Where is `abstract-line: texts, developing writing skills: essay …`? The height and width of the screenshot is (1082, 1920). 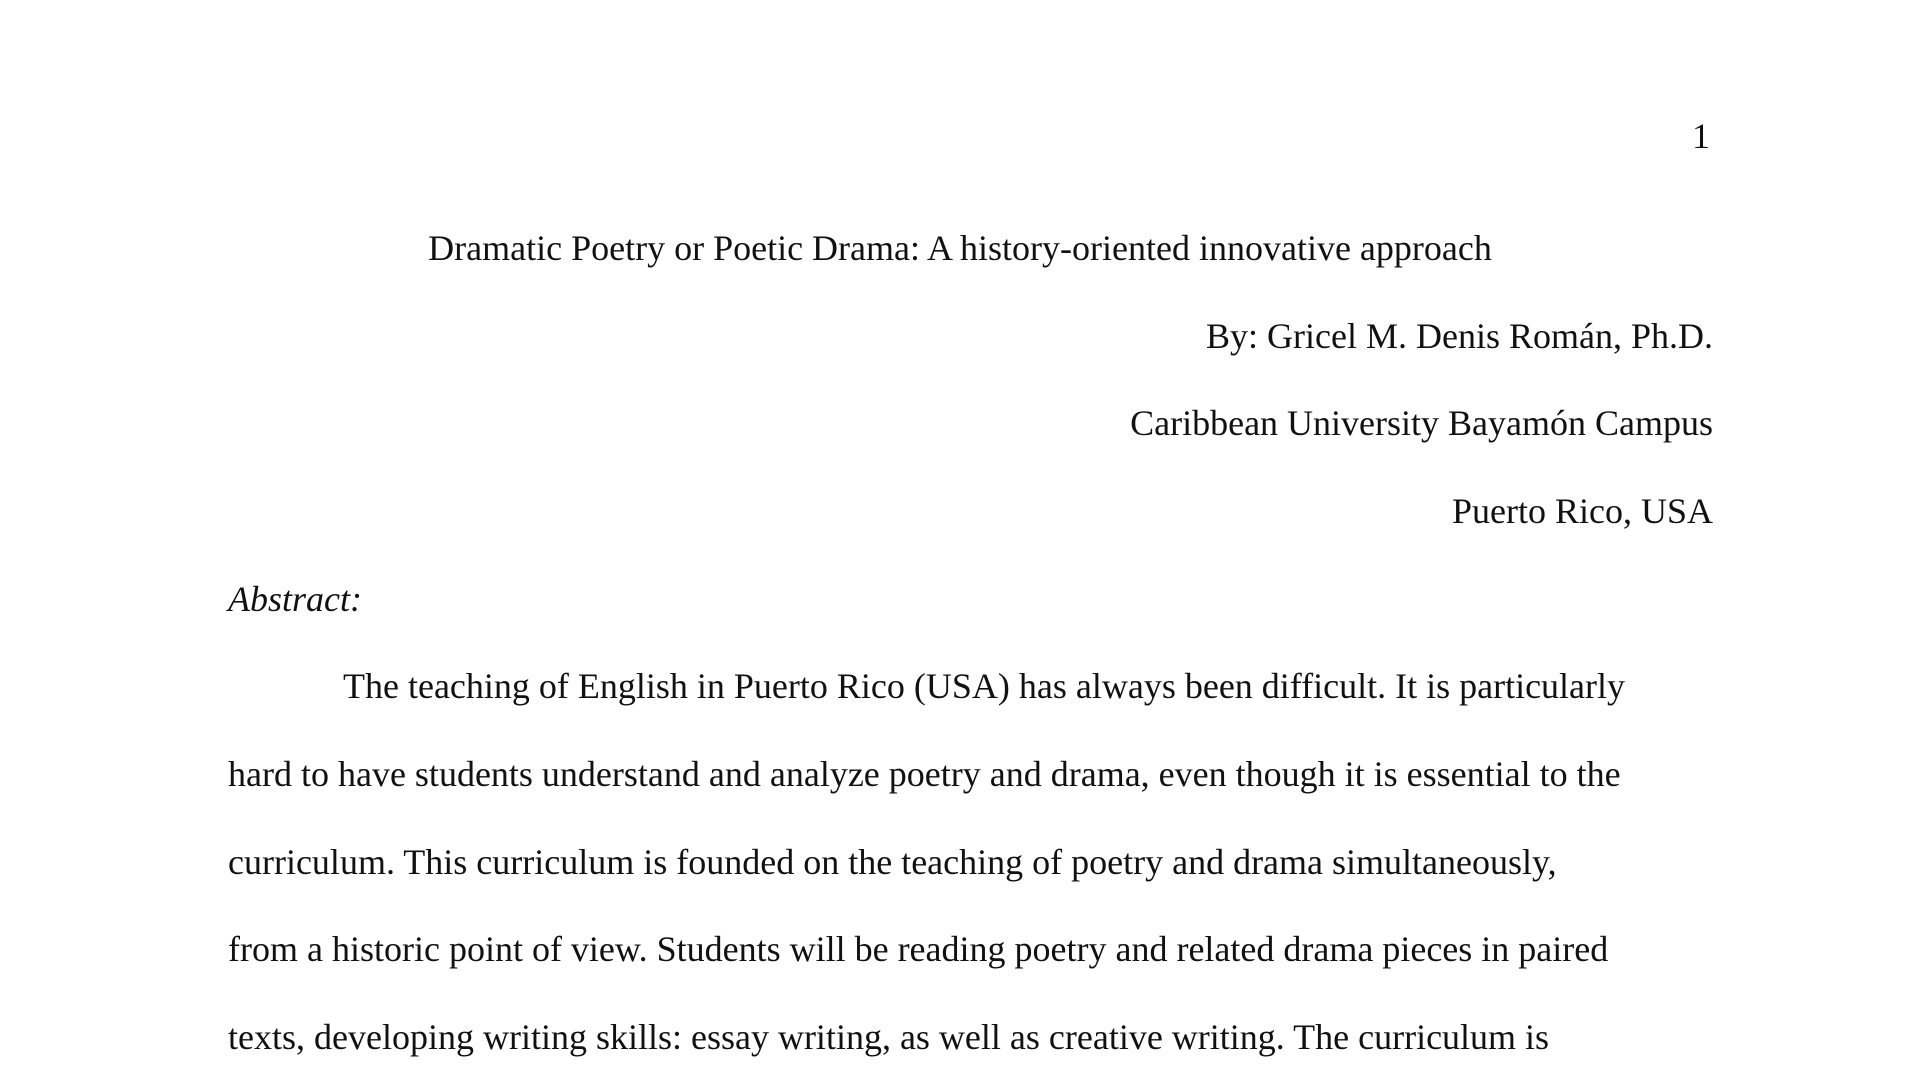 abstract-line: texts, developing writing skills: essay … is located at coordinates (889, 1037).